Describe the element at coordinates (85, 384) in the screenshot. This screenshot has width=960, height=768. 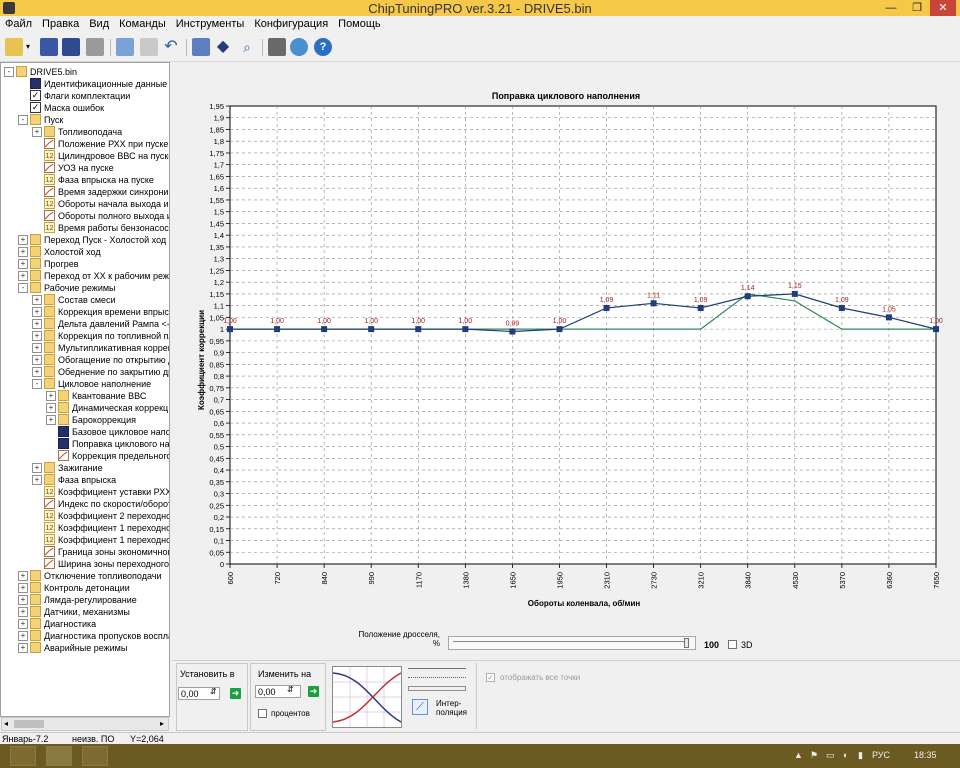
I see `tree-item: - Цикловое наполнение` at that location.